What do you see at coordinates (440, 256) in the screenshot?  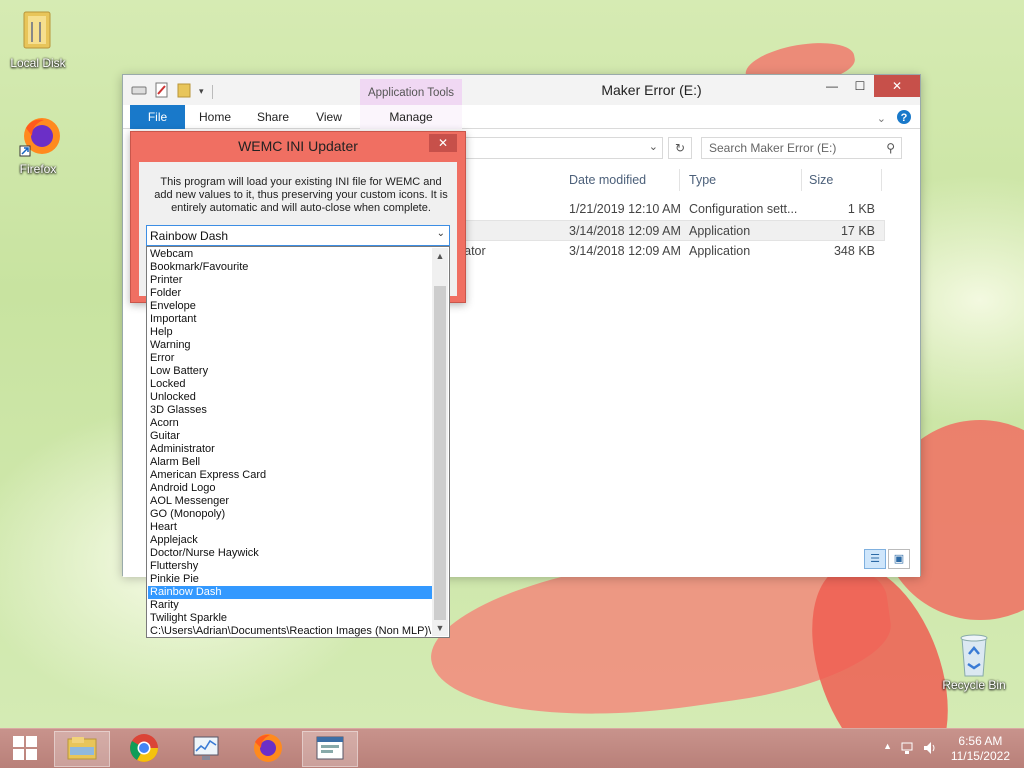 I see `scroll-up-icon: ▲` at bounding box center [440, 256].